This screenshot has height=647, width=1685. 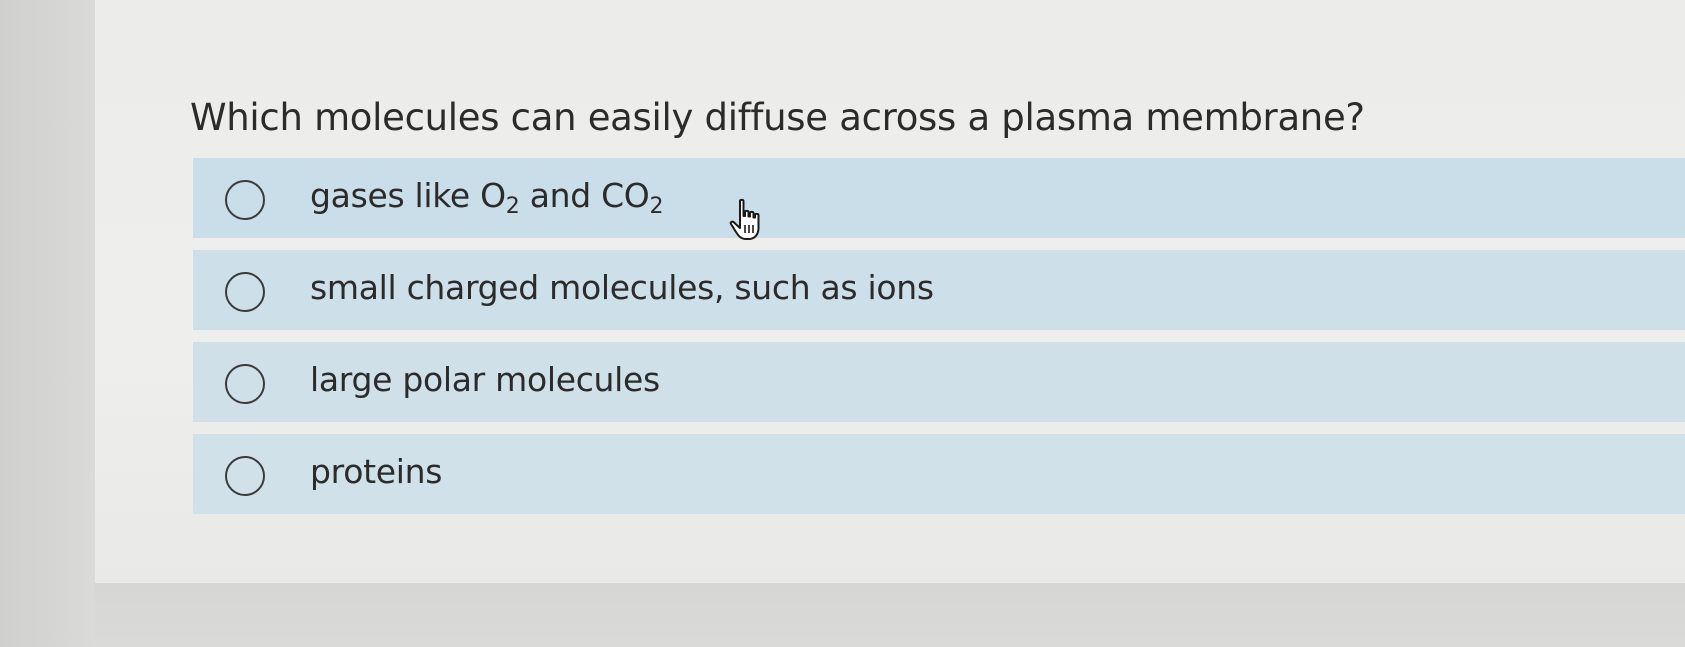 What do you see at coordinates (939, 474) in the screenshot?
I see `answer-option-proteins: proteins` at bounding box center [939, 474].